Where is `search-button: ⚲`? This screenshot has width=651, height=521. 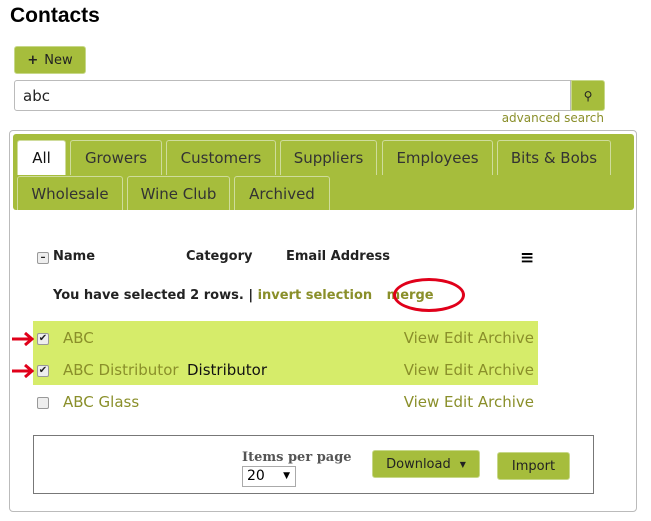
search-button: ⚲ is located at coordinates (588, 95).